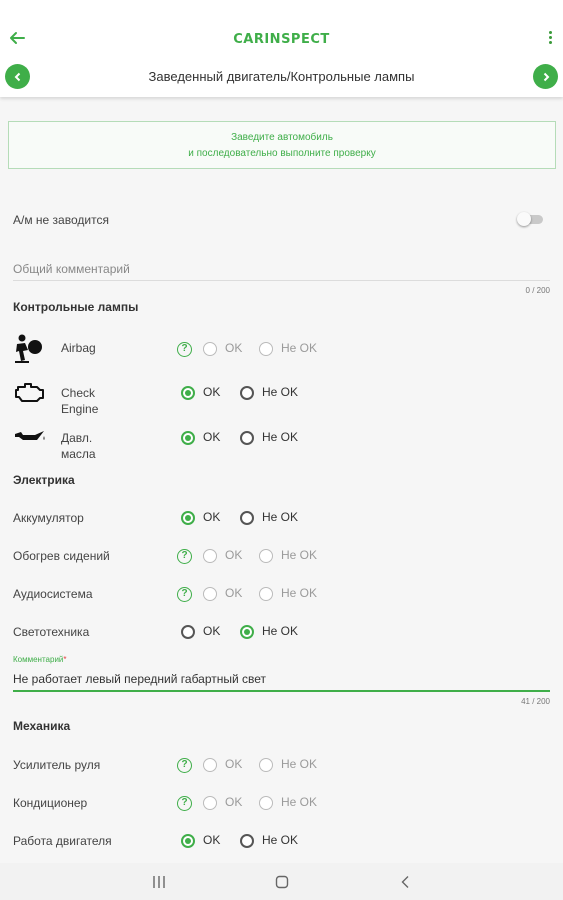 The height and width of the screenshot is (900, 563). What do you see at coordinates (78, 348) in the screenshot?
I see `warning-light-label: Airbag` at bounding box center [78, 348].